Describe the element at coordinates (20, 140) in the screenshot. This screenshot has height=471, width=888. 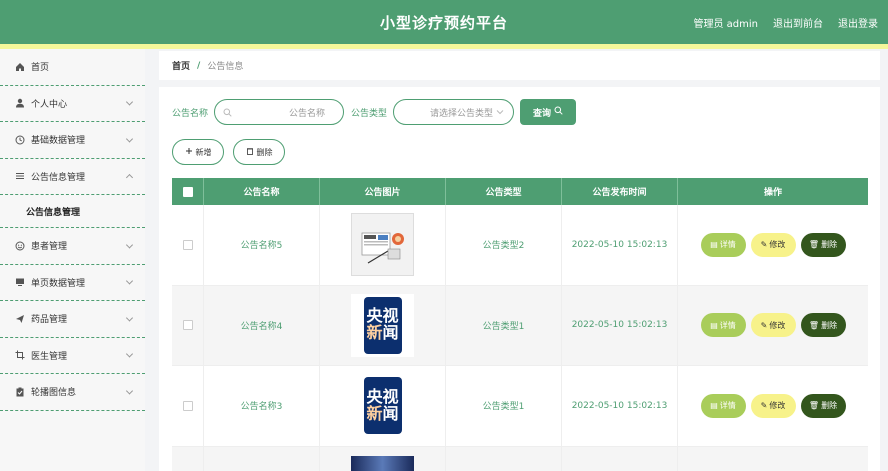
I see `clock-icon` at that location.